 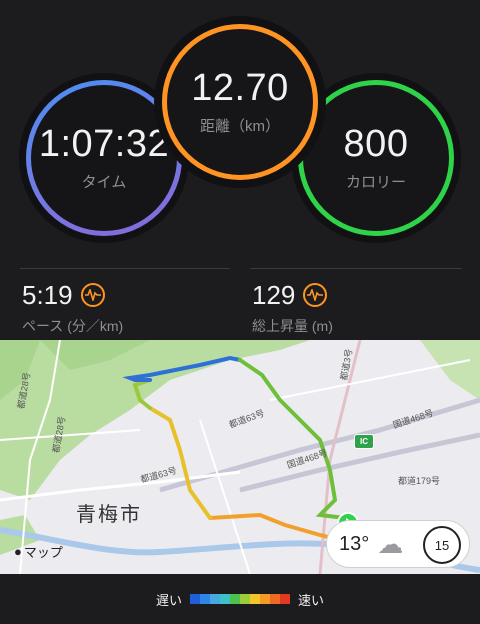 I want to click on weather-widget: 13° ☁ 15, so click(x=398, y=544).